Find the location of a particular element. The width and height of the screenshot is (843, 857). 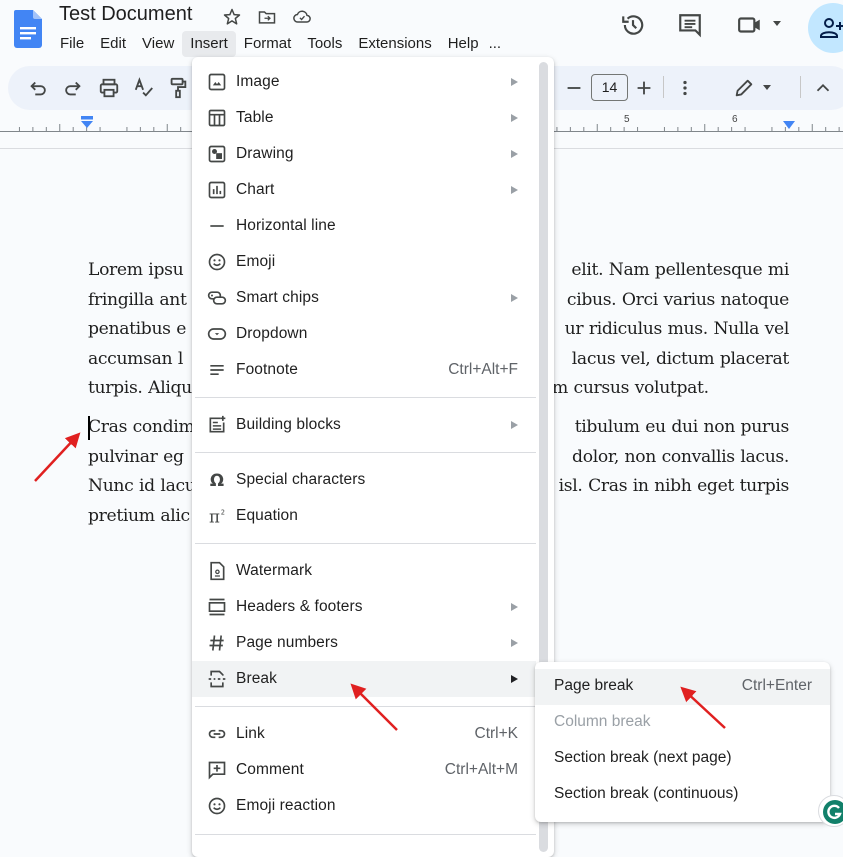

text-fragment-right: ur ridiculus mus. Nulla vel is located at coordinates (677, 329).